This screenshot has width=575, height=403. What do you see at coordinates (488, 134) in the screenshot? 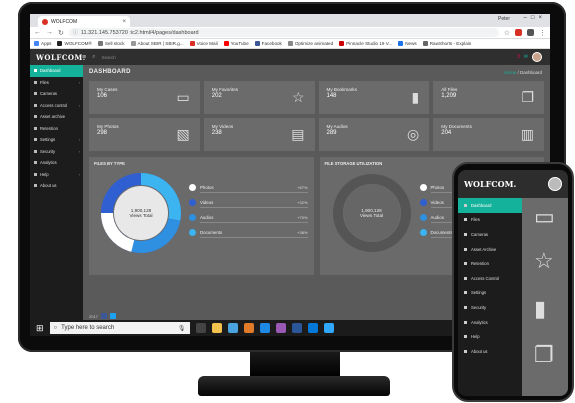
I see `stat-card-my-documents: My Documents 204 ▥` at bounding box center [488, 134].